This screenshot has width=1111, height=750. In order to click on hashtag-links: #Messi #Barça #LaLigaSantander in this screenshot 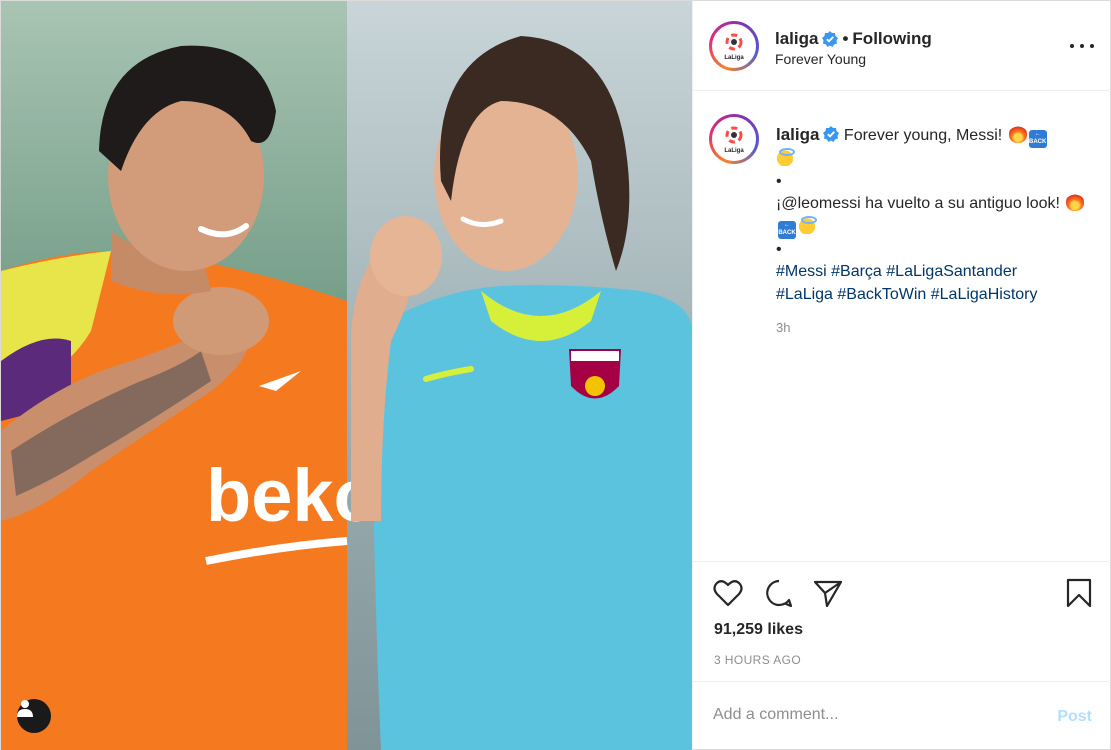, I will do `click(931, 272)`.